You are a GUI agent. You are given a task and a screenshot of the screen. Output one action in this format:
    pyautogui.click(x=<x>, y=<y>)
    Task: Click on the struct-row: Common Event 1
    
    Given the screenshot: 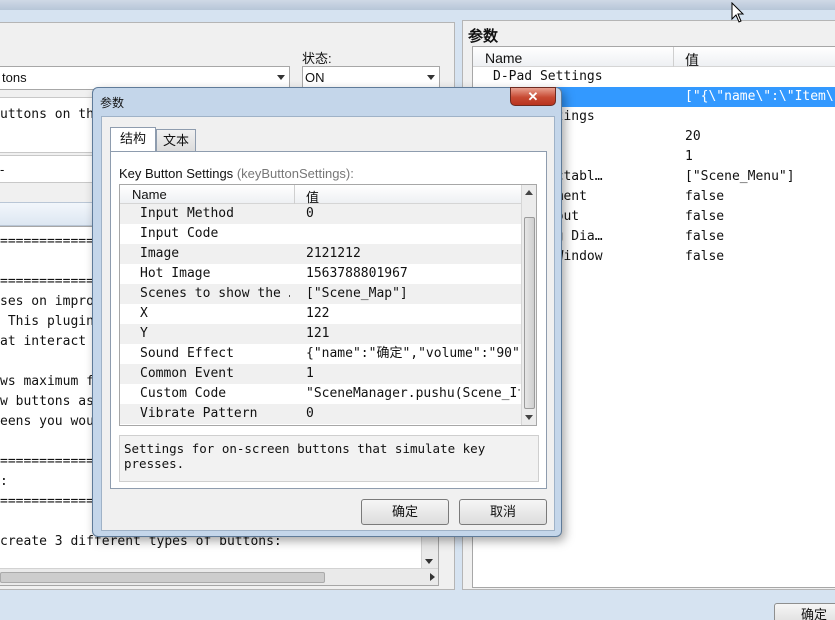 What is the action you would take?
    pyautogui.click(x=321, y=374)
    